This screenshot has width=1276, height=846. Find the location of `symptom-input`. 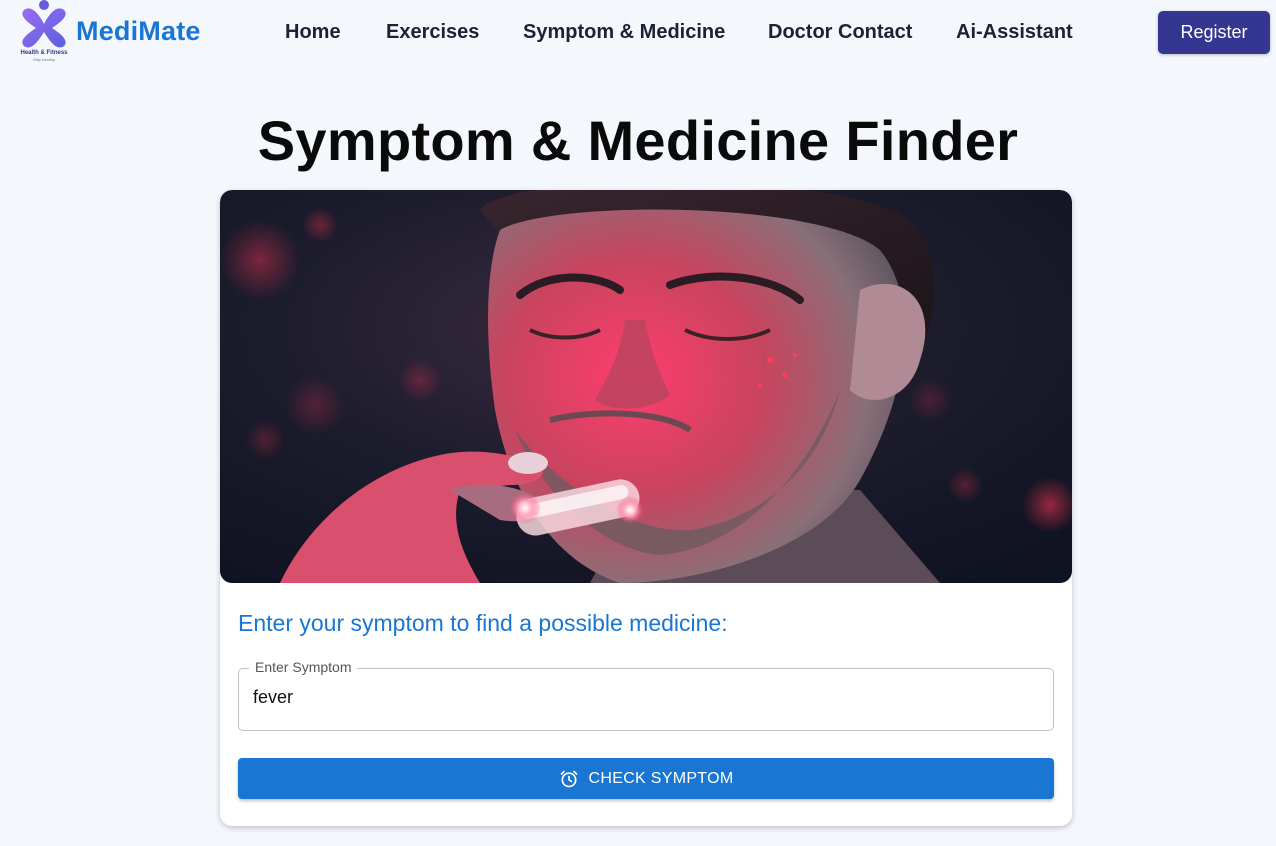

symptom-input is located at coordinates (643, 697).